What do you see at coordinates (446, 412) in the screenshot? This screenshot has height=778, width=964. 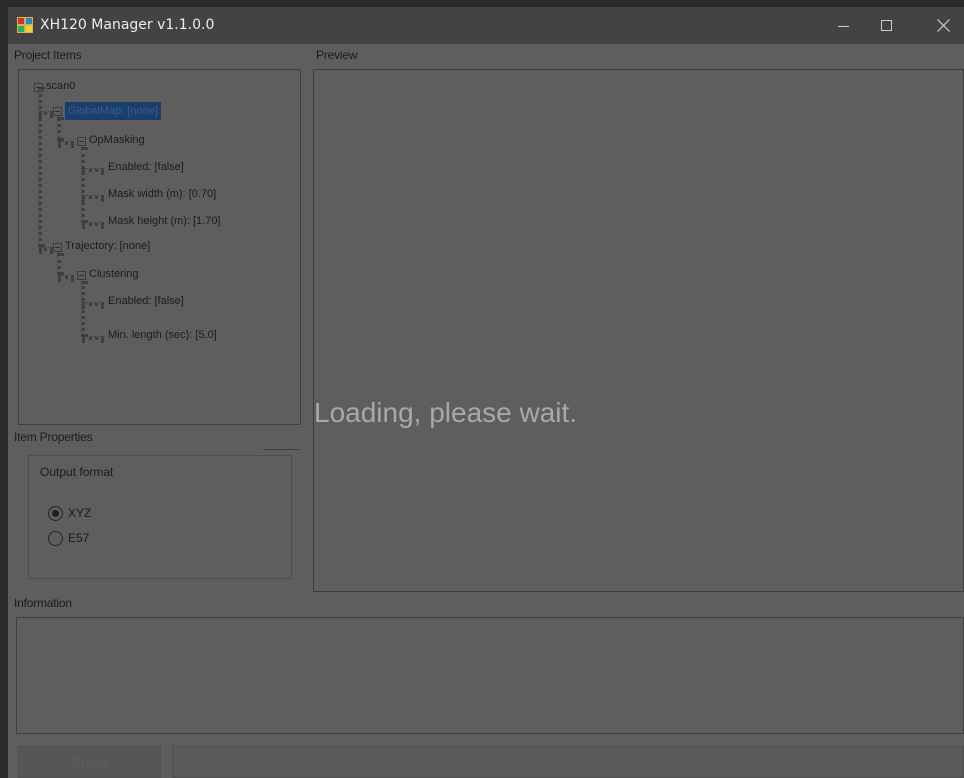 I see `loading-message: Loading, please wait.` at bounding box center [446, 412].